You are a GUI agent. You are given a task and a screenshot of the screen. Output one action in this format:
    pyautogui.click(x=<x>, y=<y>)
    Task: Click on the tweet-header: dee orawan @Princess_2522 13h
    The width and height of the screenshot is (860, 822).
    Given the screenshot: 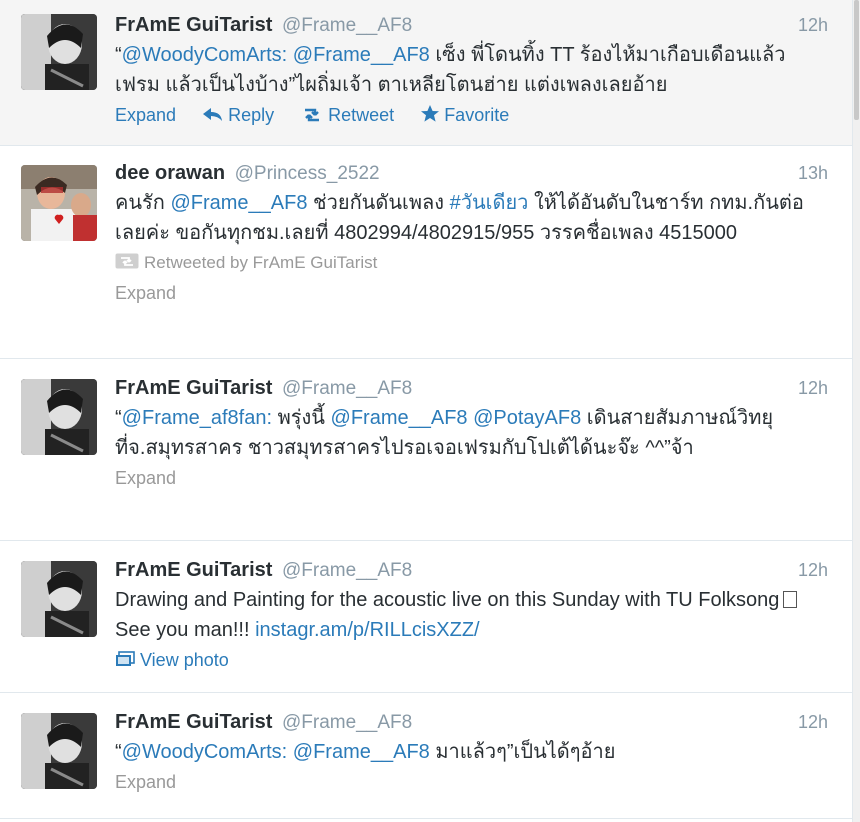 What is the action you would take?
    pyautogui.click(x=471, y=173)
    